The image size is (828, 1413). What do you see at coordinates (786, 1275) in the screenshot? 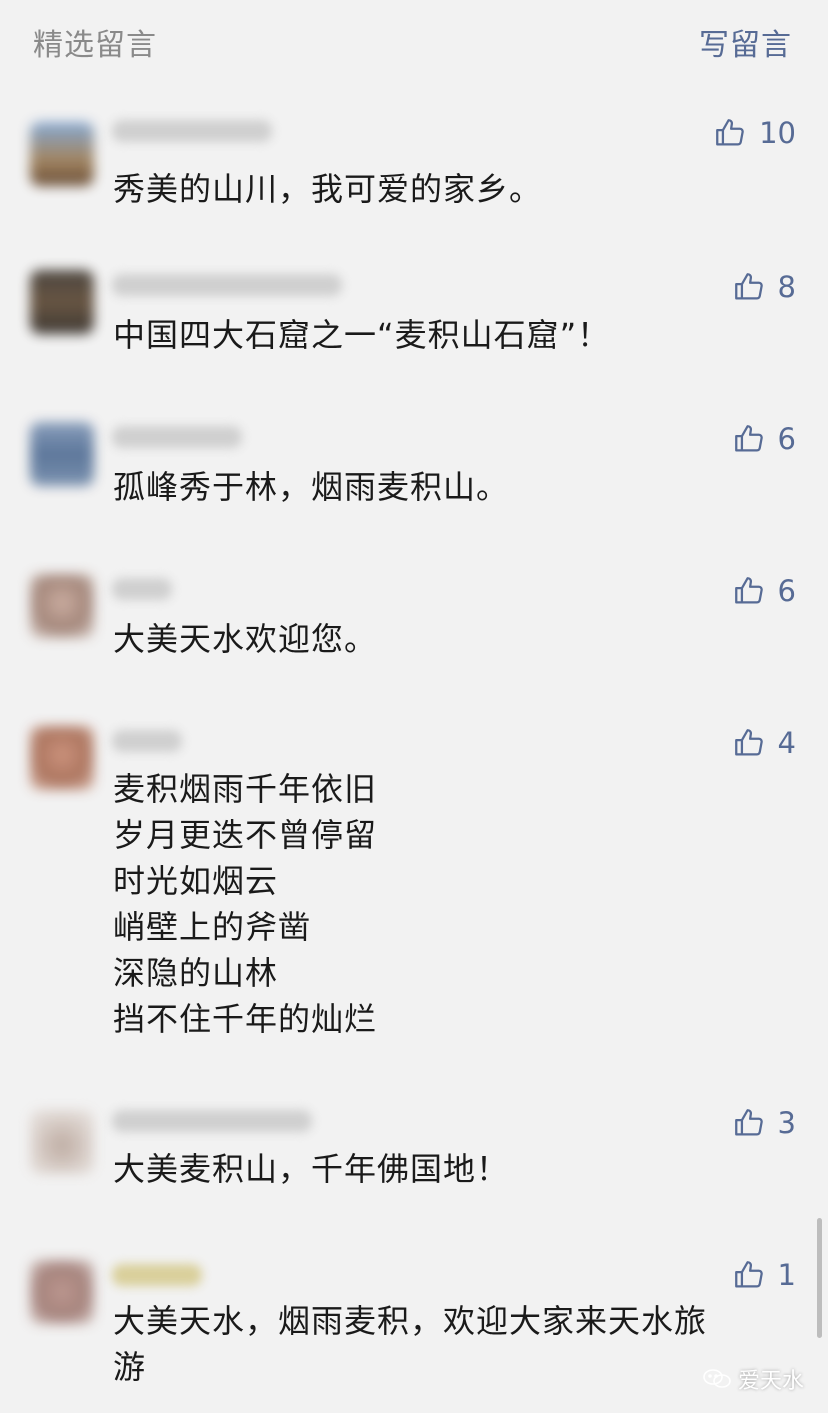
I see `like-count: 1` at bounding box center [786, 1275].